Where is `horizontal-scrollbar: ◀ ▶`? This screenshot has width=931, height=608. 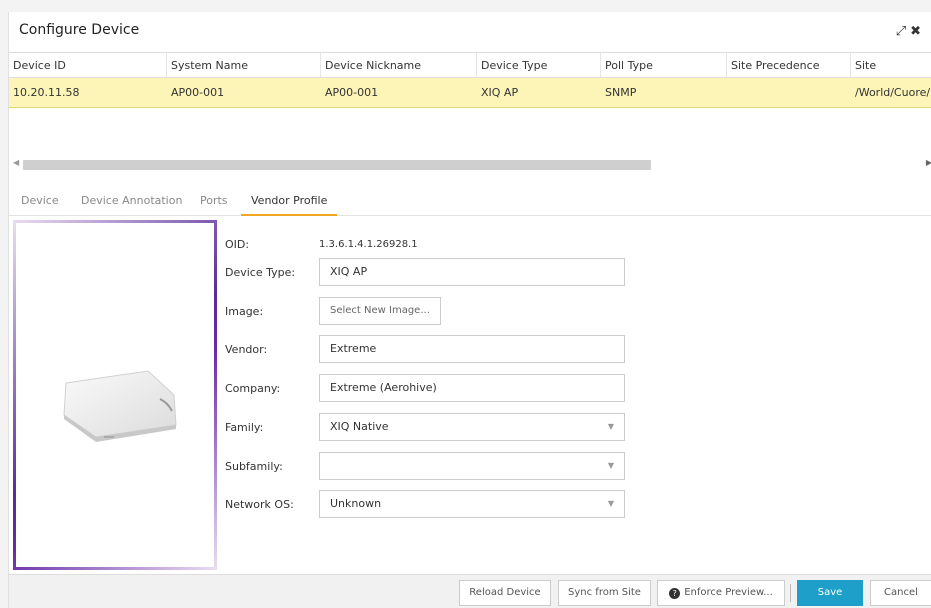
horizontal-scrollbar: ◀ ▶ is located at coordinates (470, 165).